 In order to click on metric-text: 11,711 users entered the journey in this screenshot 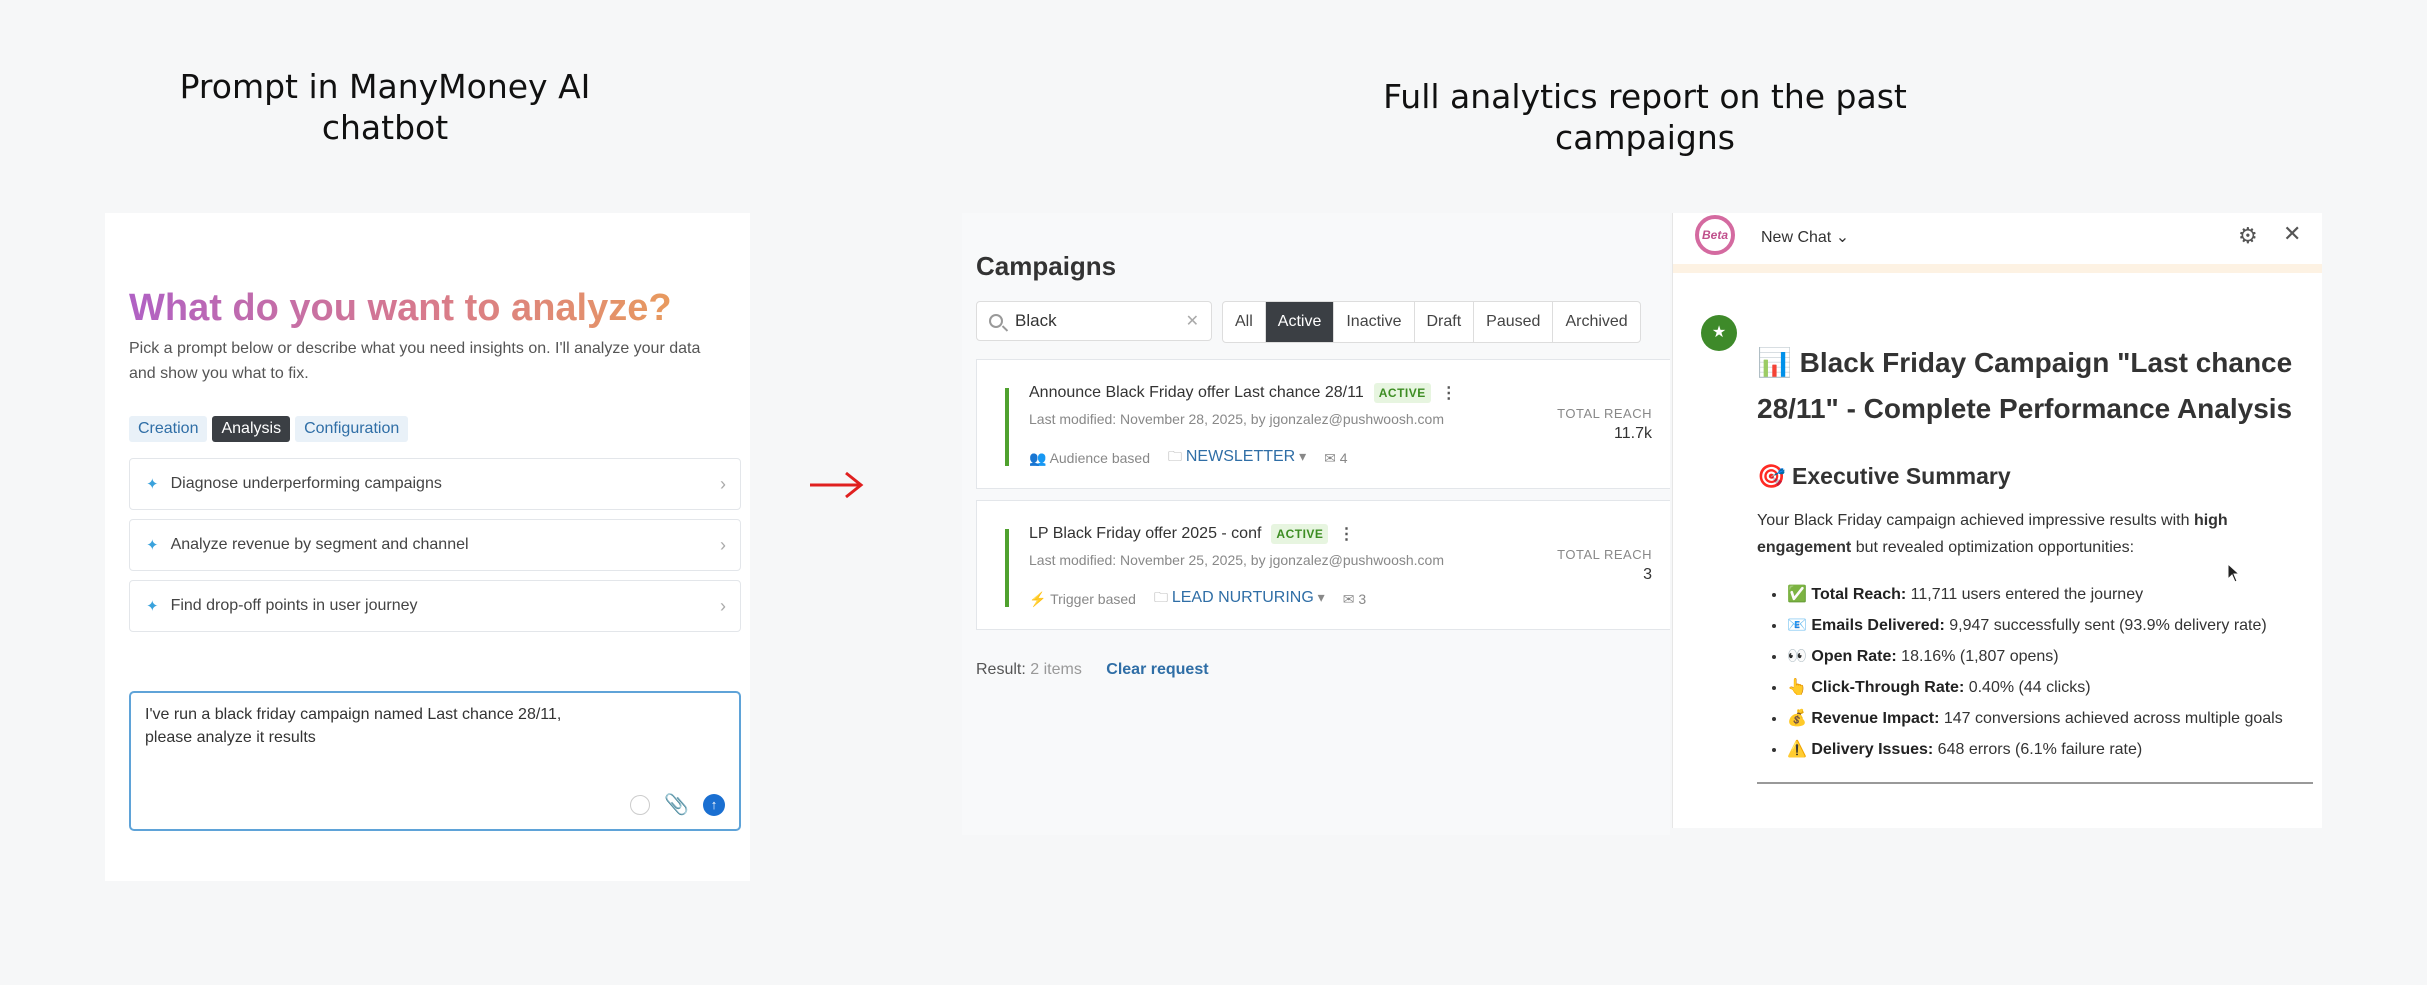, I will do `click(2025, 594)`.